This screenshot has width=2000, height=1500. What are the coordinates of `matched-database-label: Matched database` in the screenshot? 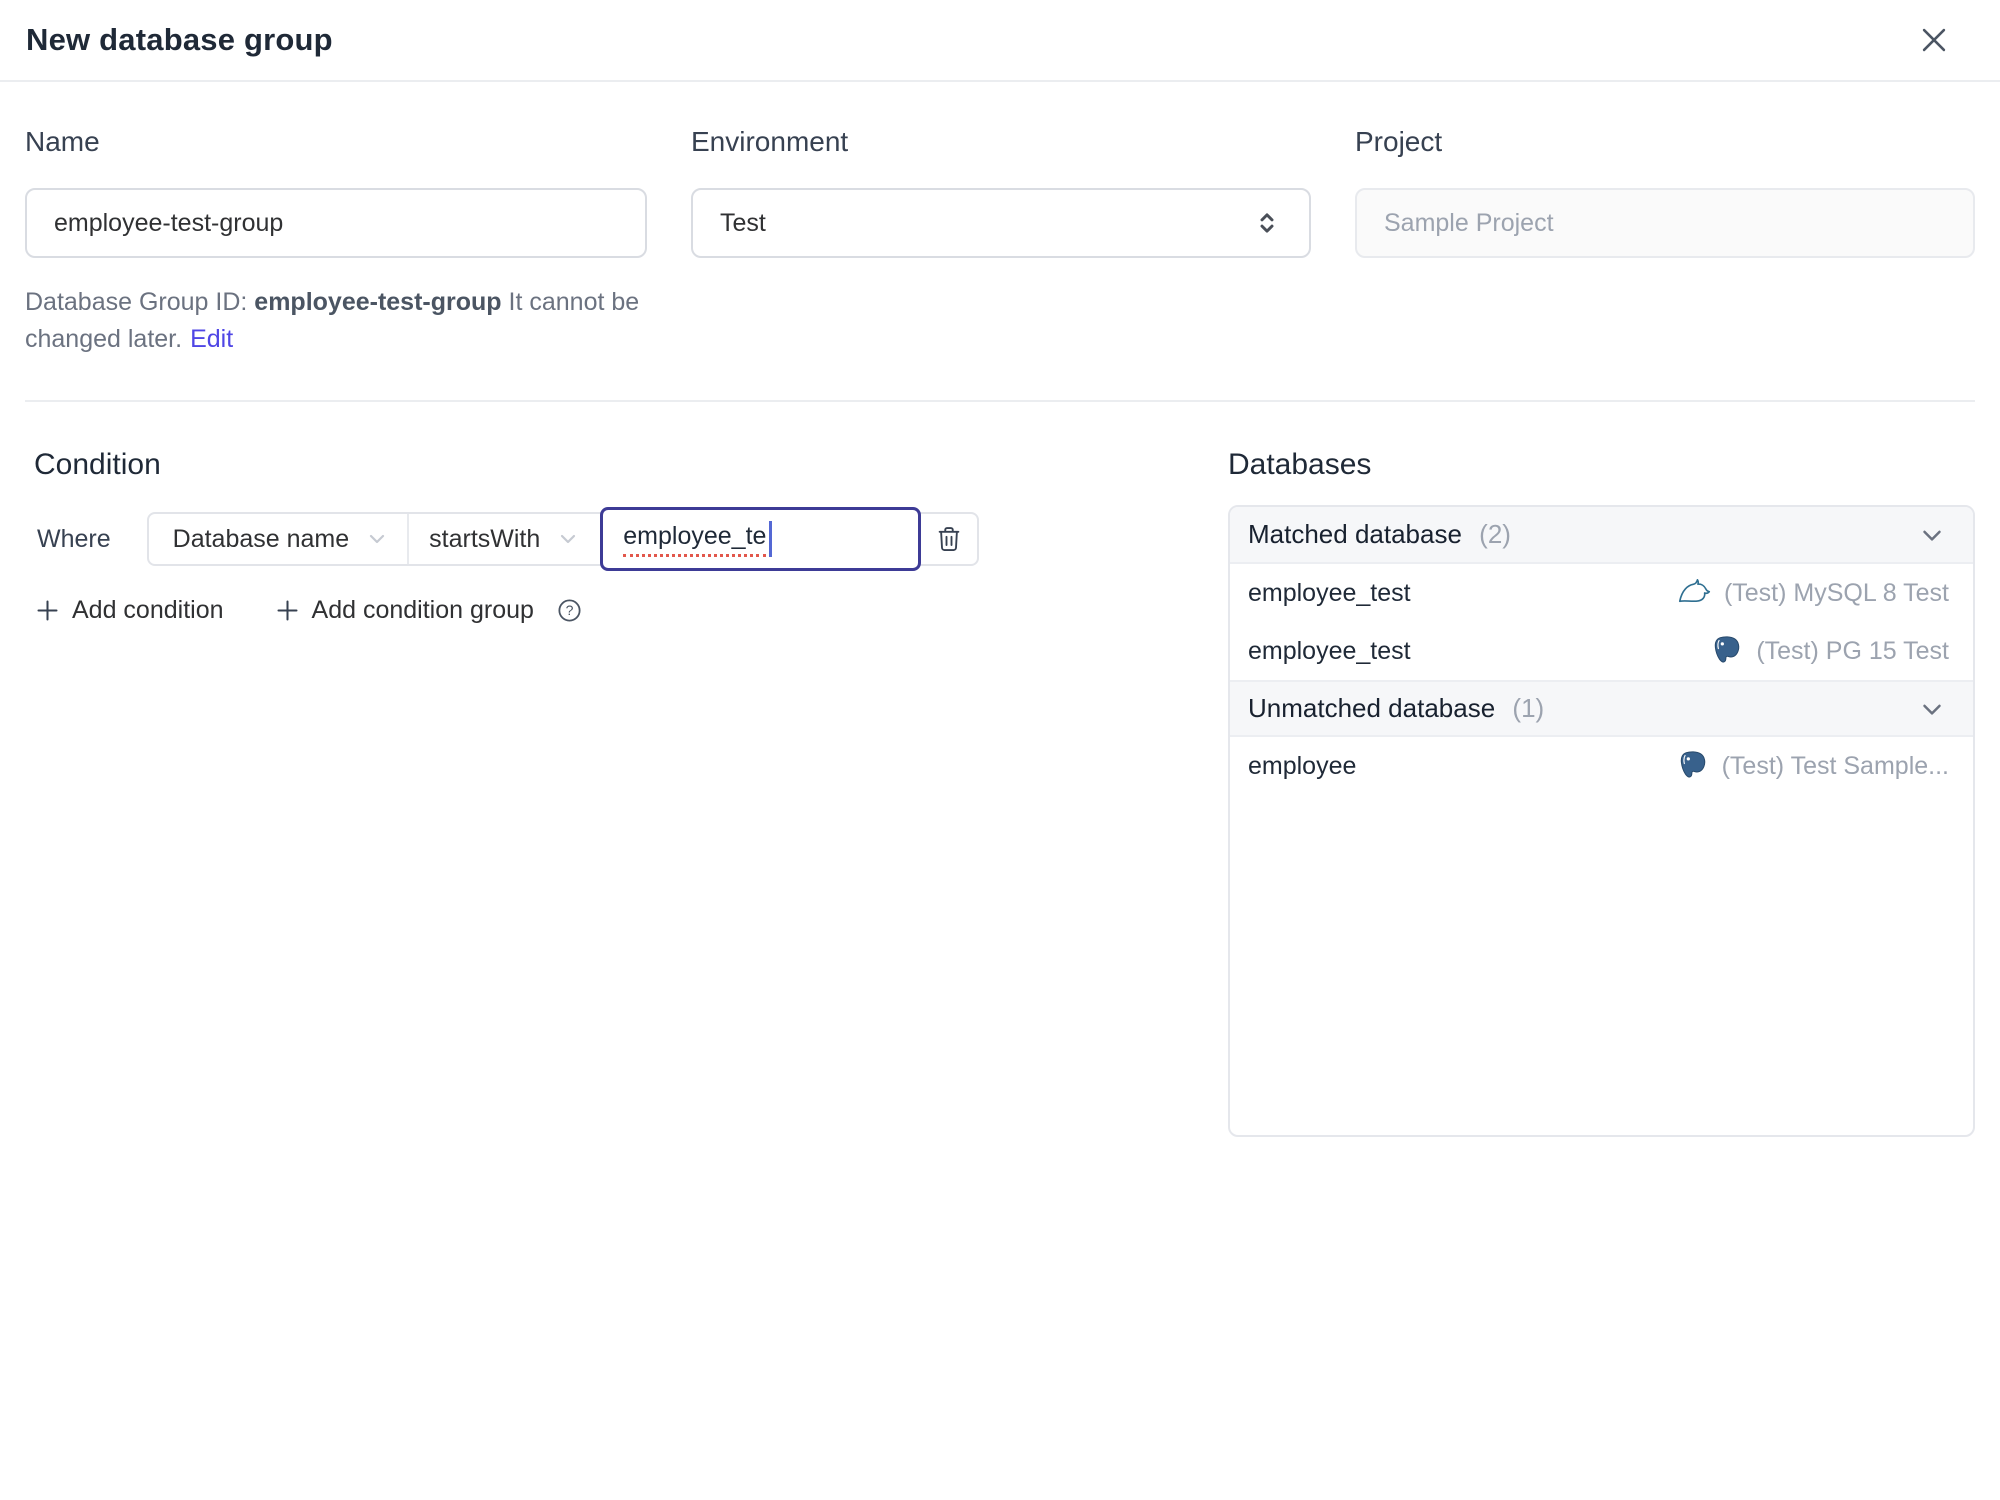 It's located at (1355, 534).